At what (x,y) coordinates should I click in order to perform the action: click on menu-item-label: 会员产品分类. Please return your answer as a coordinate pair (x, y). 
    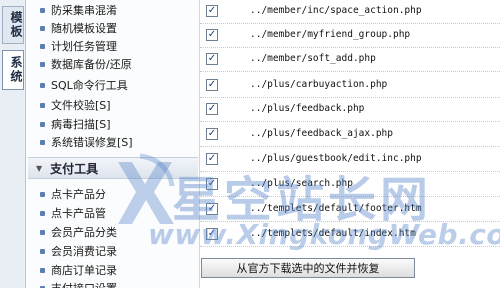
    Looking at the image, I should click on (84, 232).